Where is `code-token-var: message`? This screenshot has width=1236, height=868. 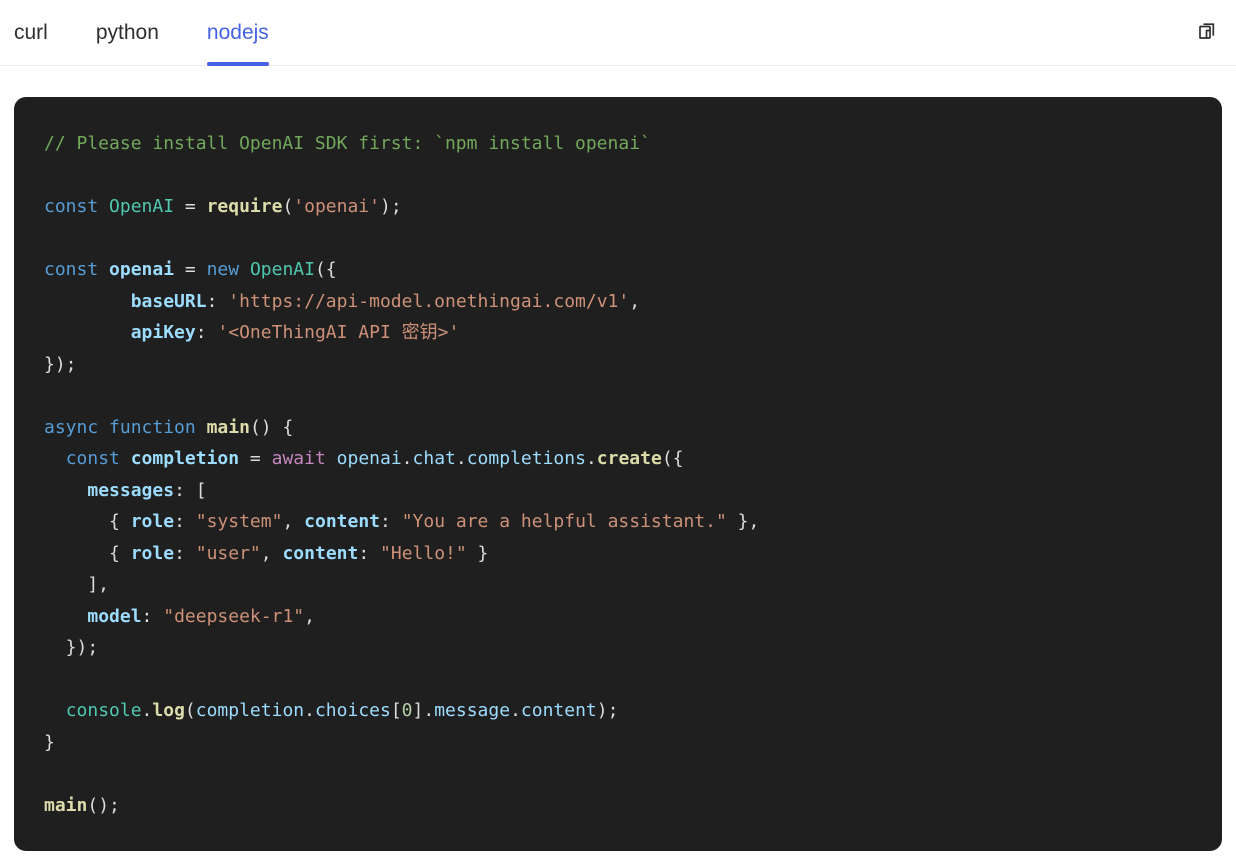
code-token-var: message is located at coordinates (472, 710).